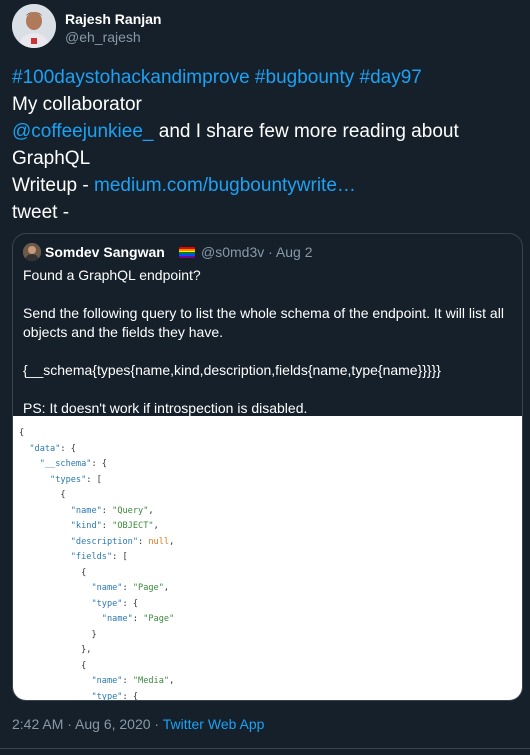  What do you see at coordinates (53, 185) in the screenshot?
I see `writeup-label: Writeup -` at bounding box center [53, 185].